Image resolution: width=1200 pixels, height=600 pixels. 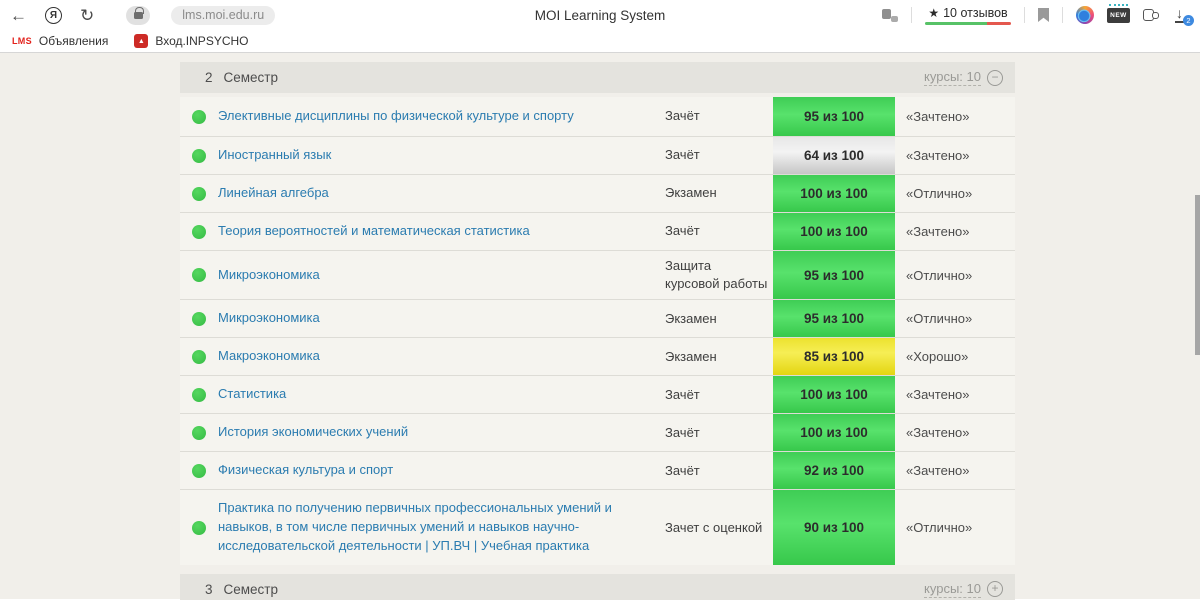 What do you see at coordinates (441, 193) in the screenshot?
I see `course-link: Линейная алгебра` at bounding box center [441, 193].